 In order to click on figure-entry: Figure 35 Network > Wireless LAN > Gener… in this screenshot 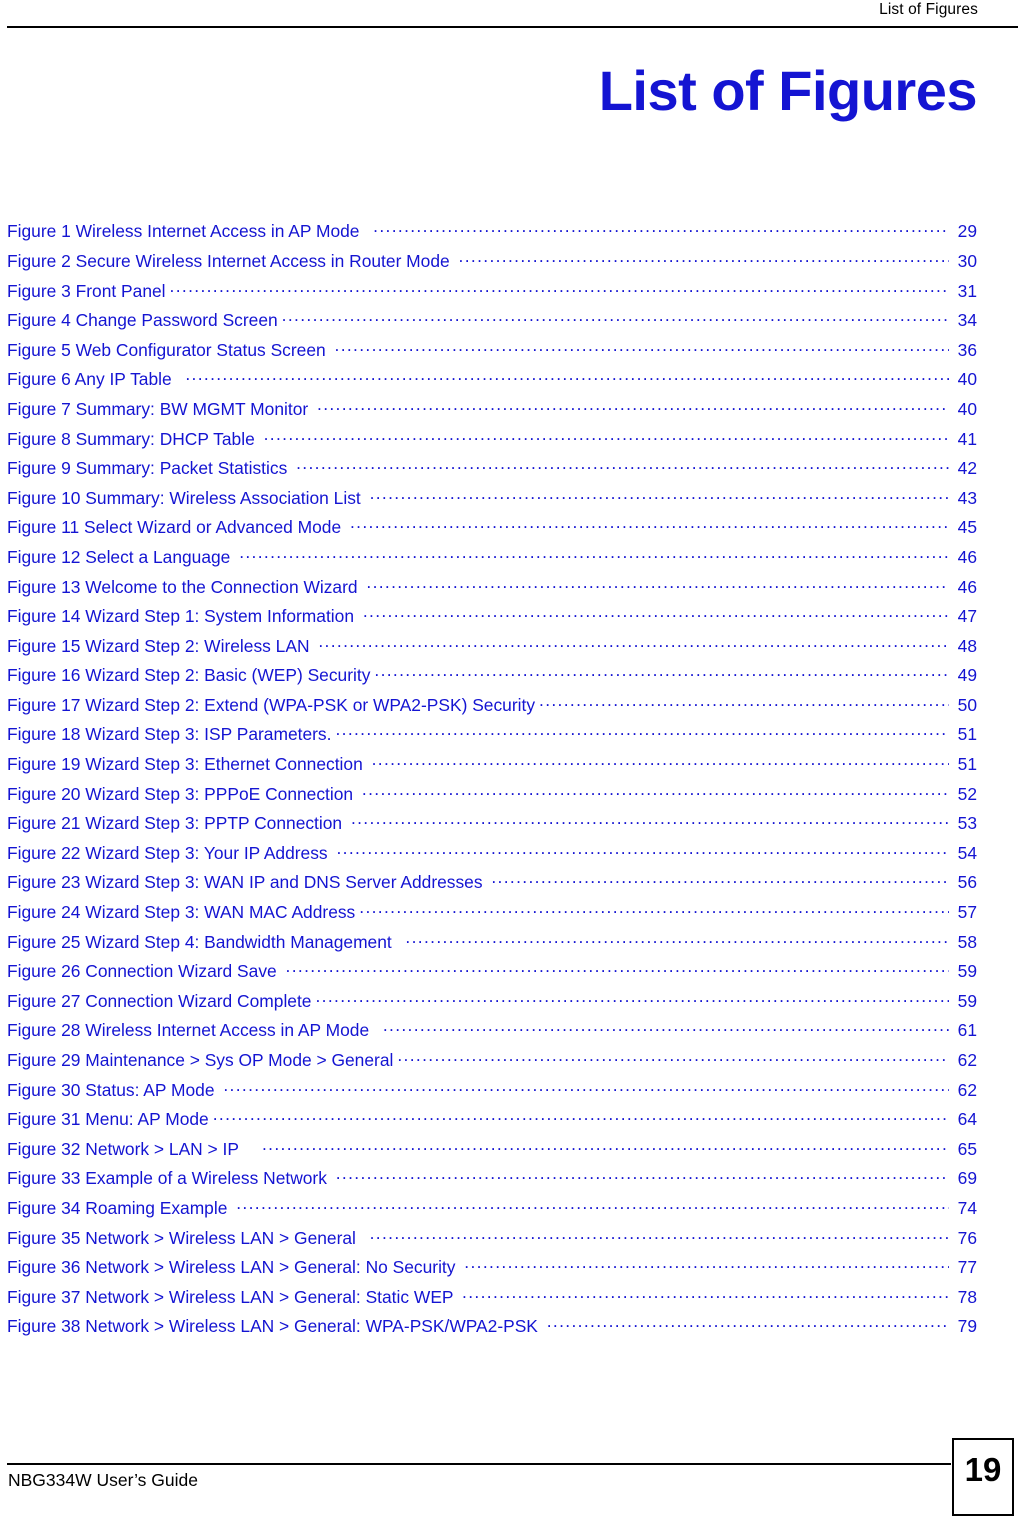, I will do `click(492, 1241)`.